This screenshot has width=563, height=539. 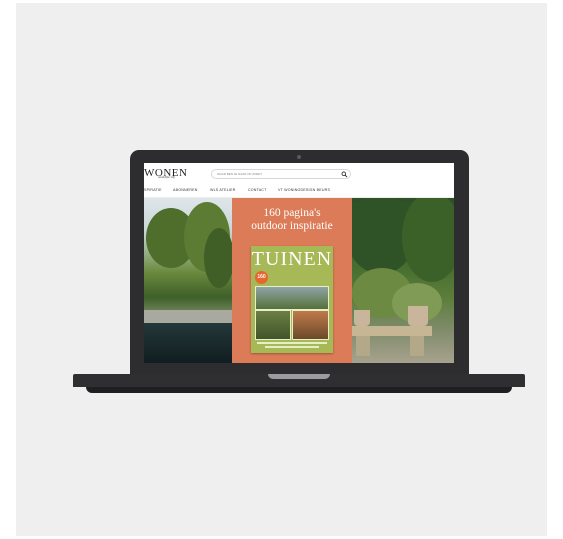 What do you see at coordinates (292, 213) in the screenshot?
I see `promo-headline-line1: 160 pagina's` at bounding box center [292, 213].